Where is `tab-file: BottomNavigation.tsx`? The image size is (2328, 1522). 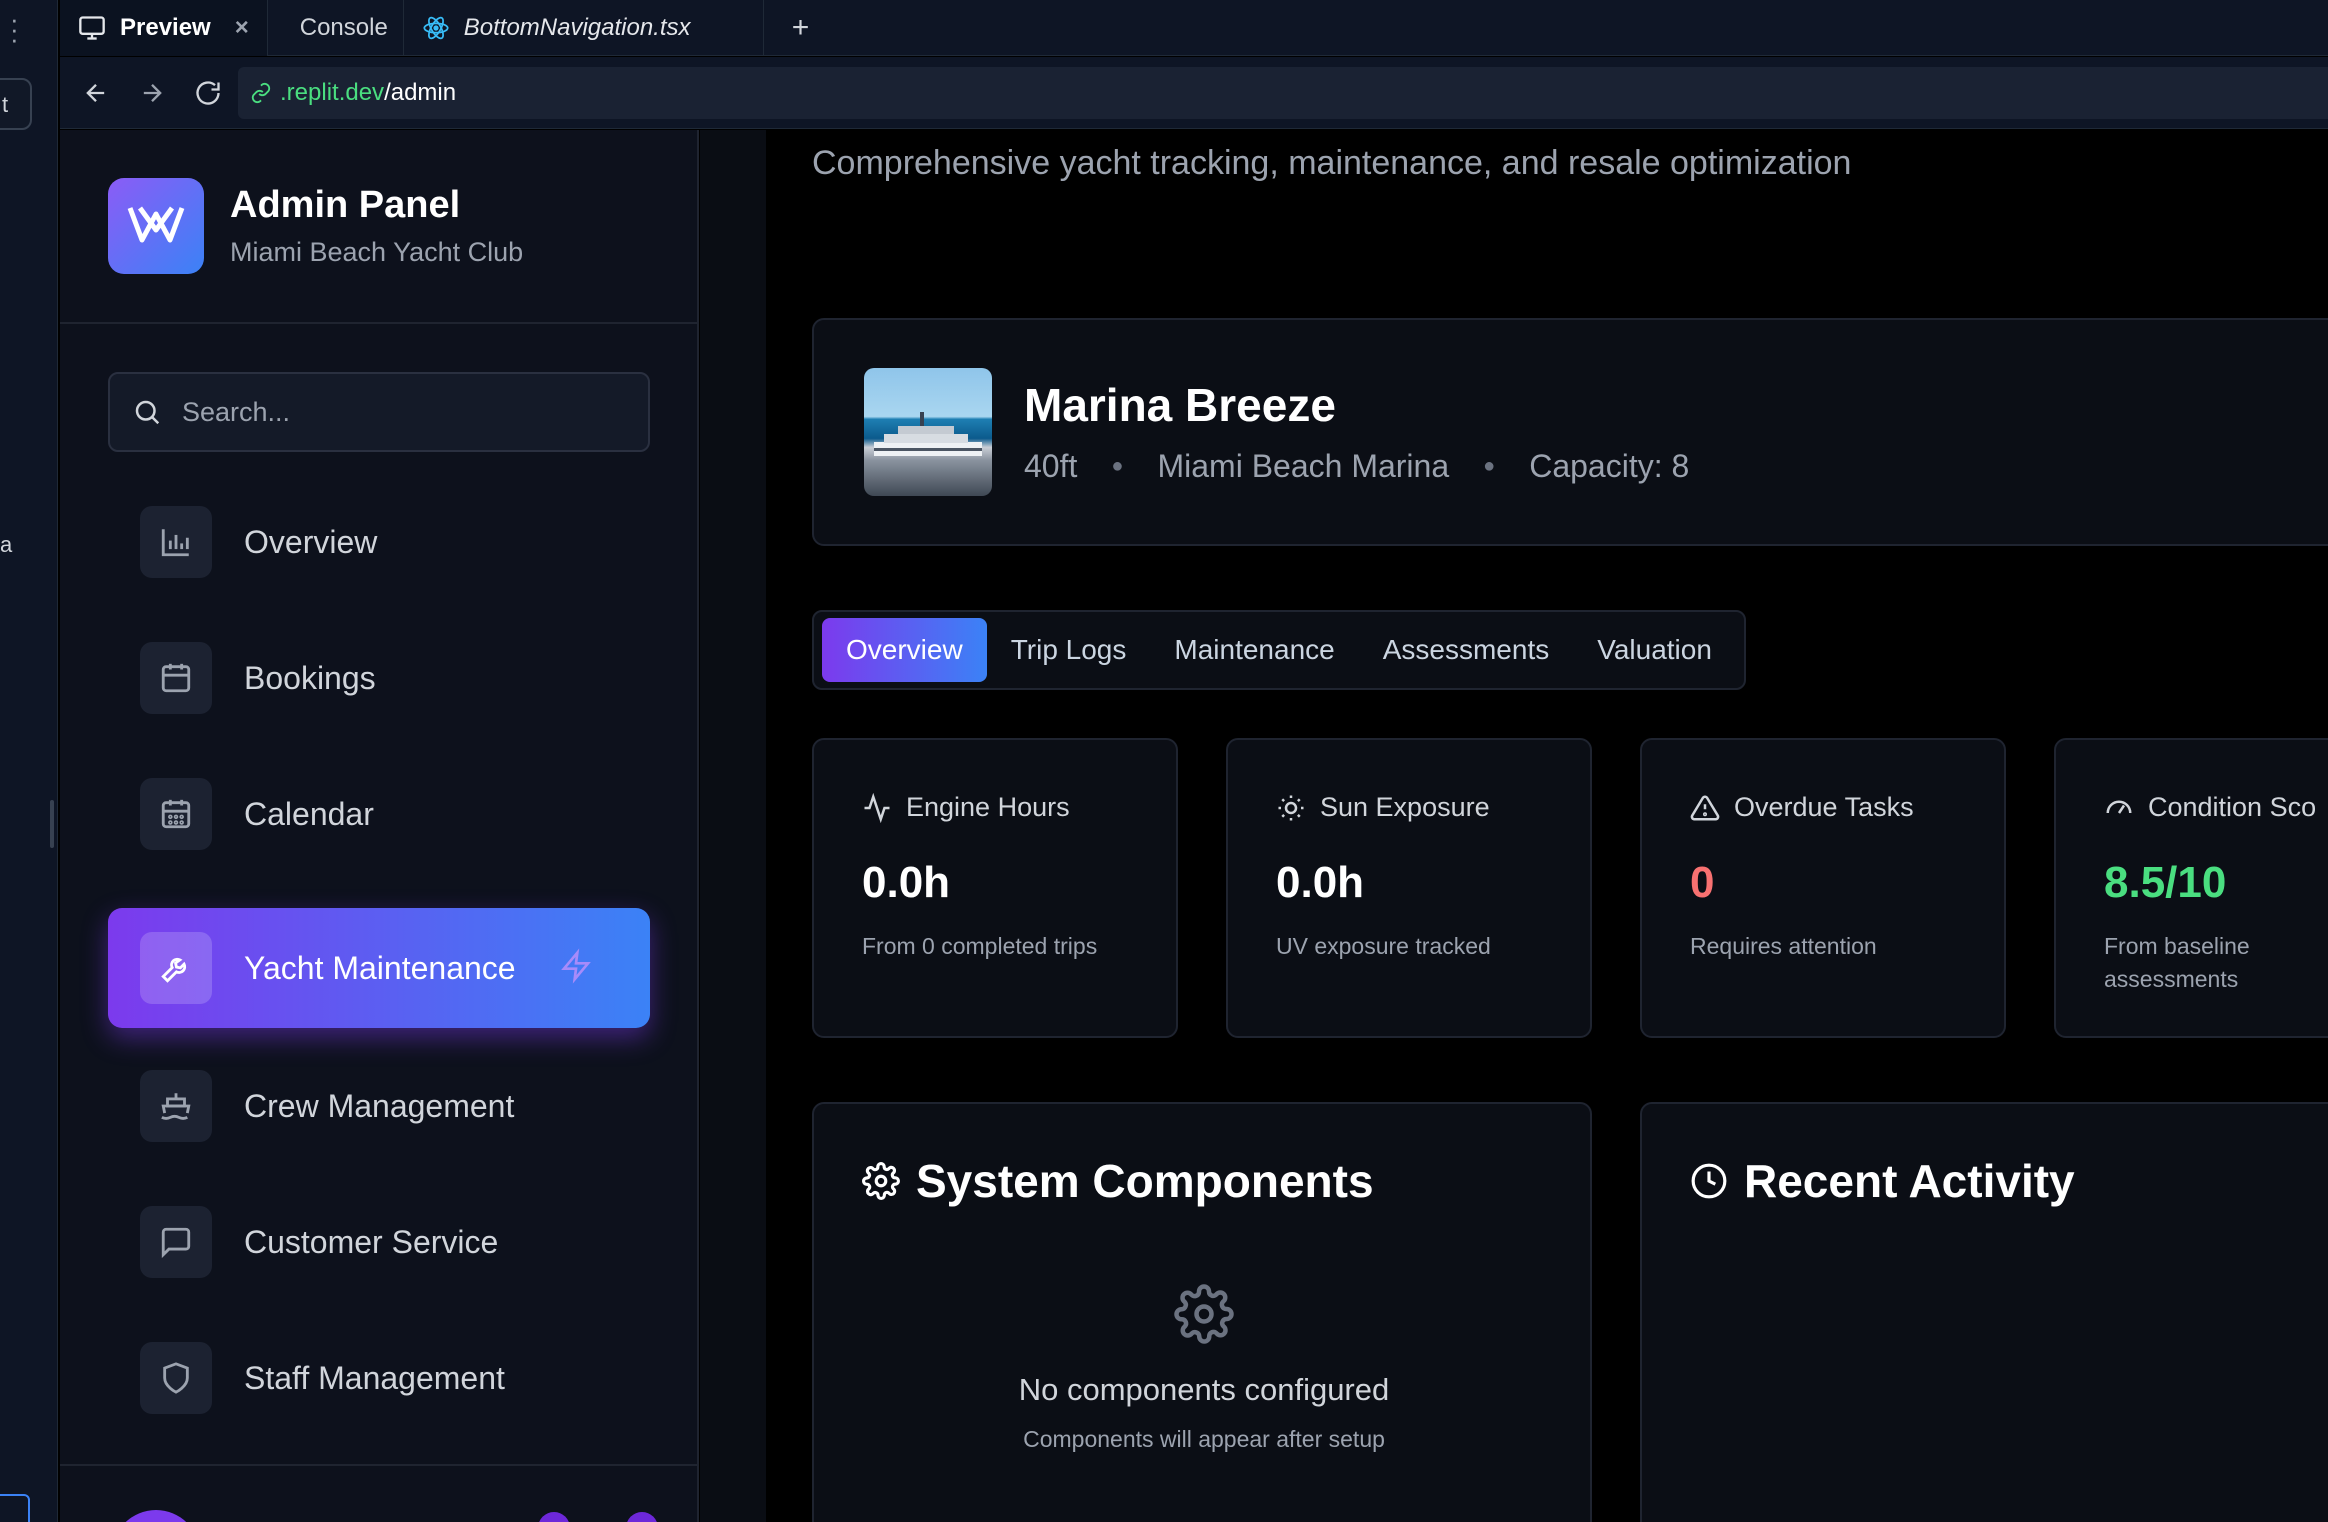 tab-file: BottomNavigation.tsx is located at coordinates (584, 28).